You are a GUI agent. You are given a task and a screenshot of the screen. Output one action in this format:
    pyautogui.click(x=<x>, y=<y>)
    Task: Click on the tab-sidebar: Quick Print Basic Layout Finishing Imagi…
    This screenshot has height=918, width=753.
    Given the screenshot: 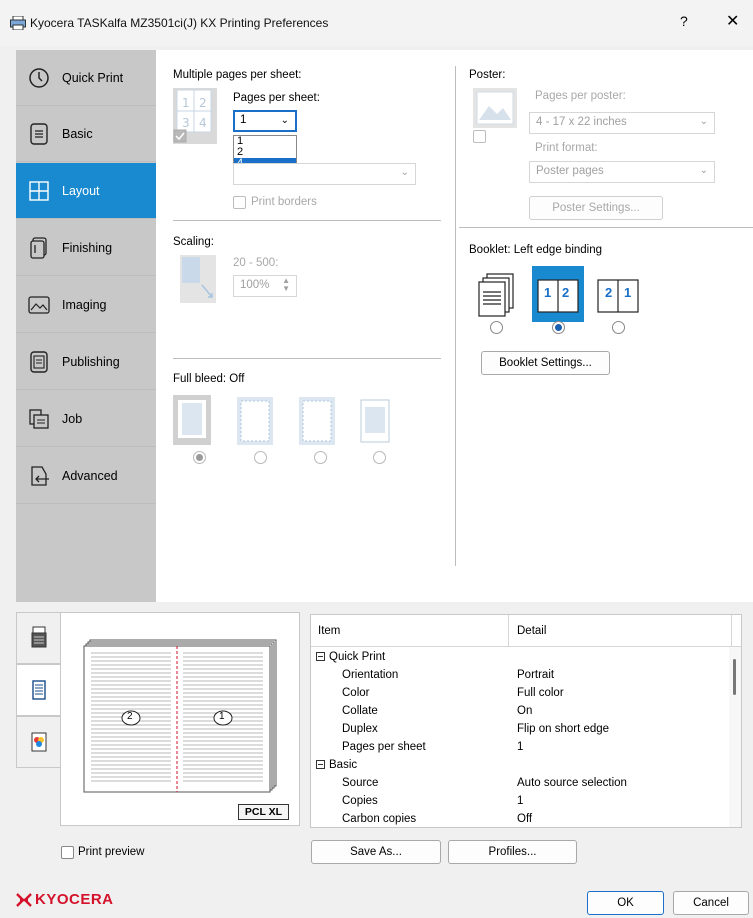 What is the action you would take?
    pyautogui.click(x=86, y=326)
    